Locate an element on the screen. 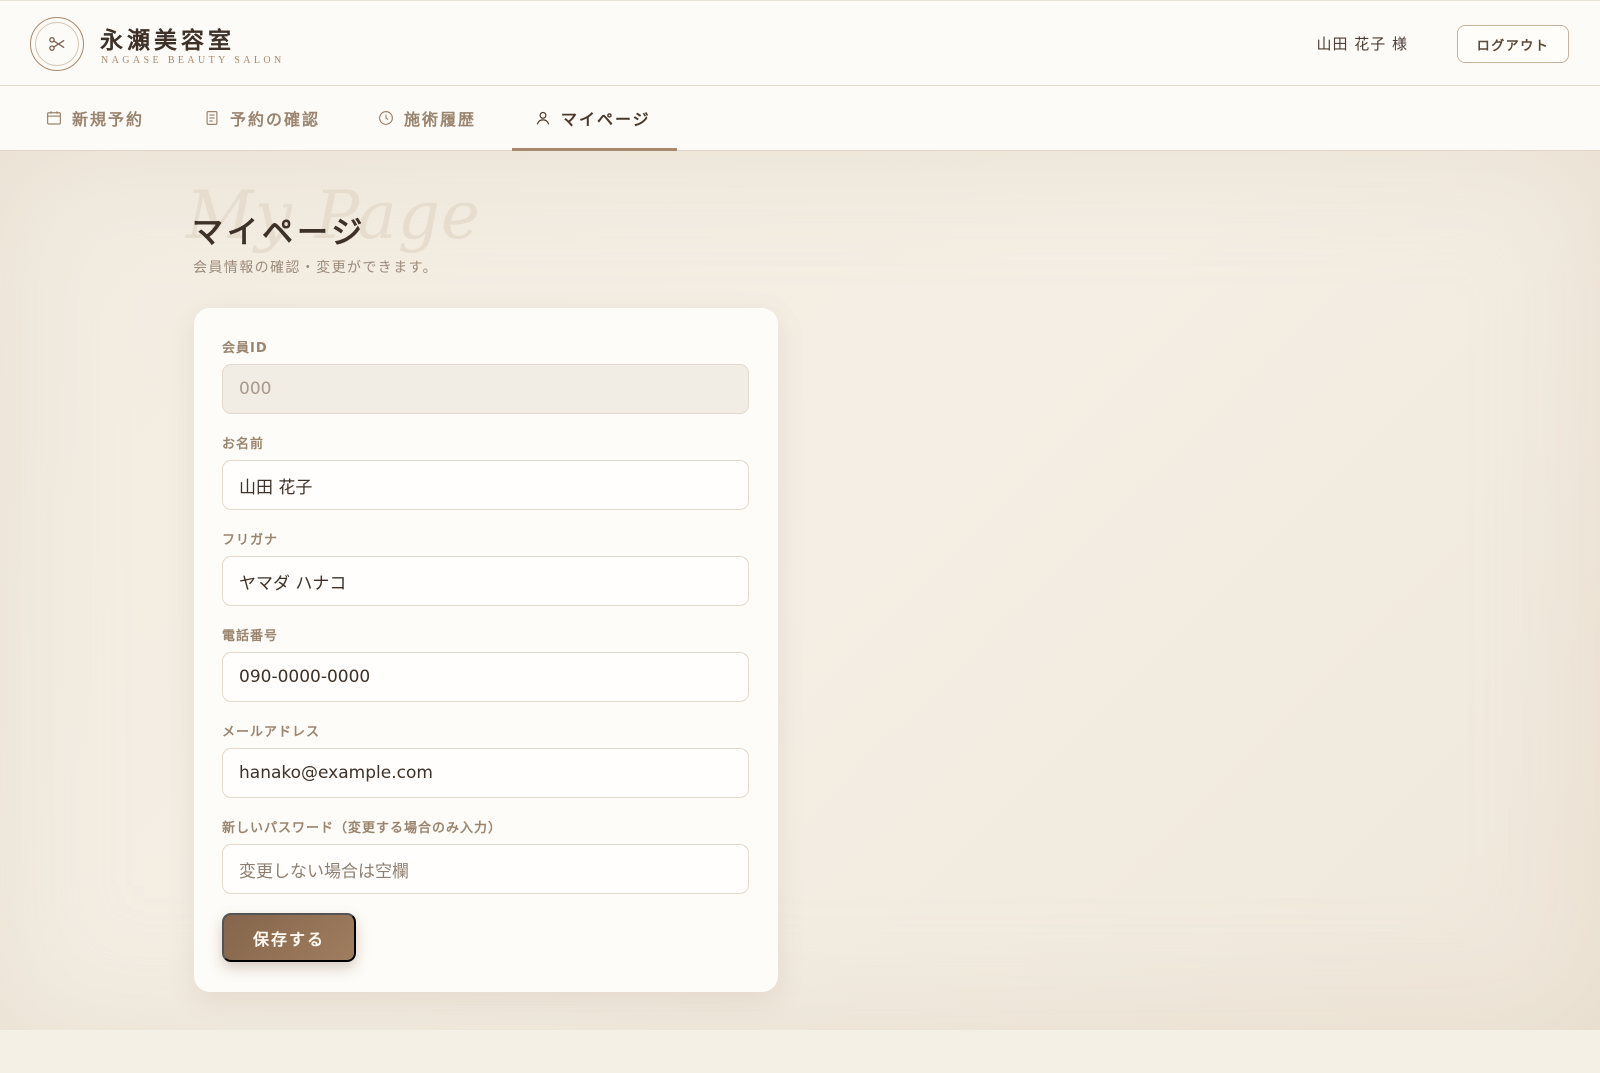  footer-area is located at coordinates (800, 1051).